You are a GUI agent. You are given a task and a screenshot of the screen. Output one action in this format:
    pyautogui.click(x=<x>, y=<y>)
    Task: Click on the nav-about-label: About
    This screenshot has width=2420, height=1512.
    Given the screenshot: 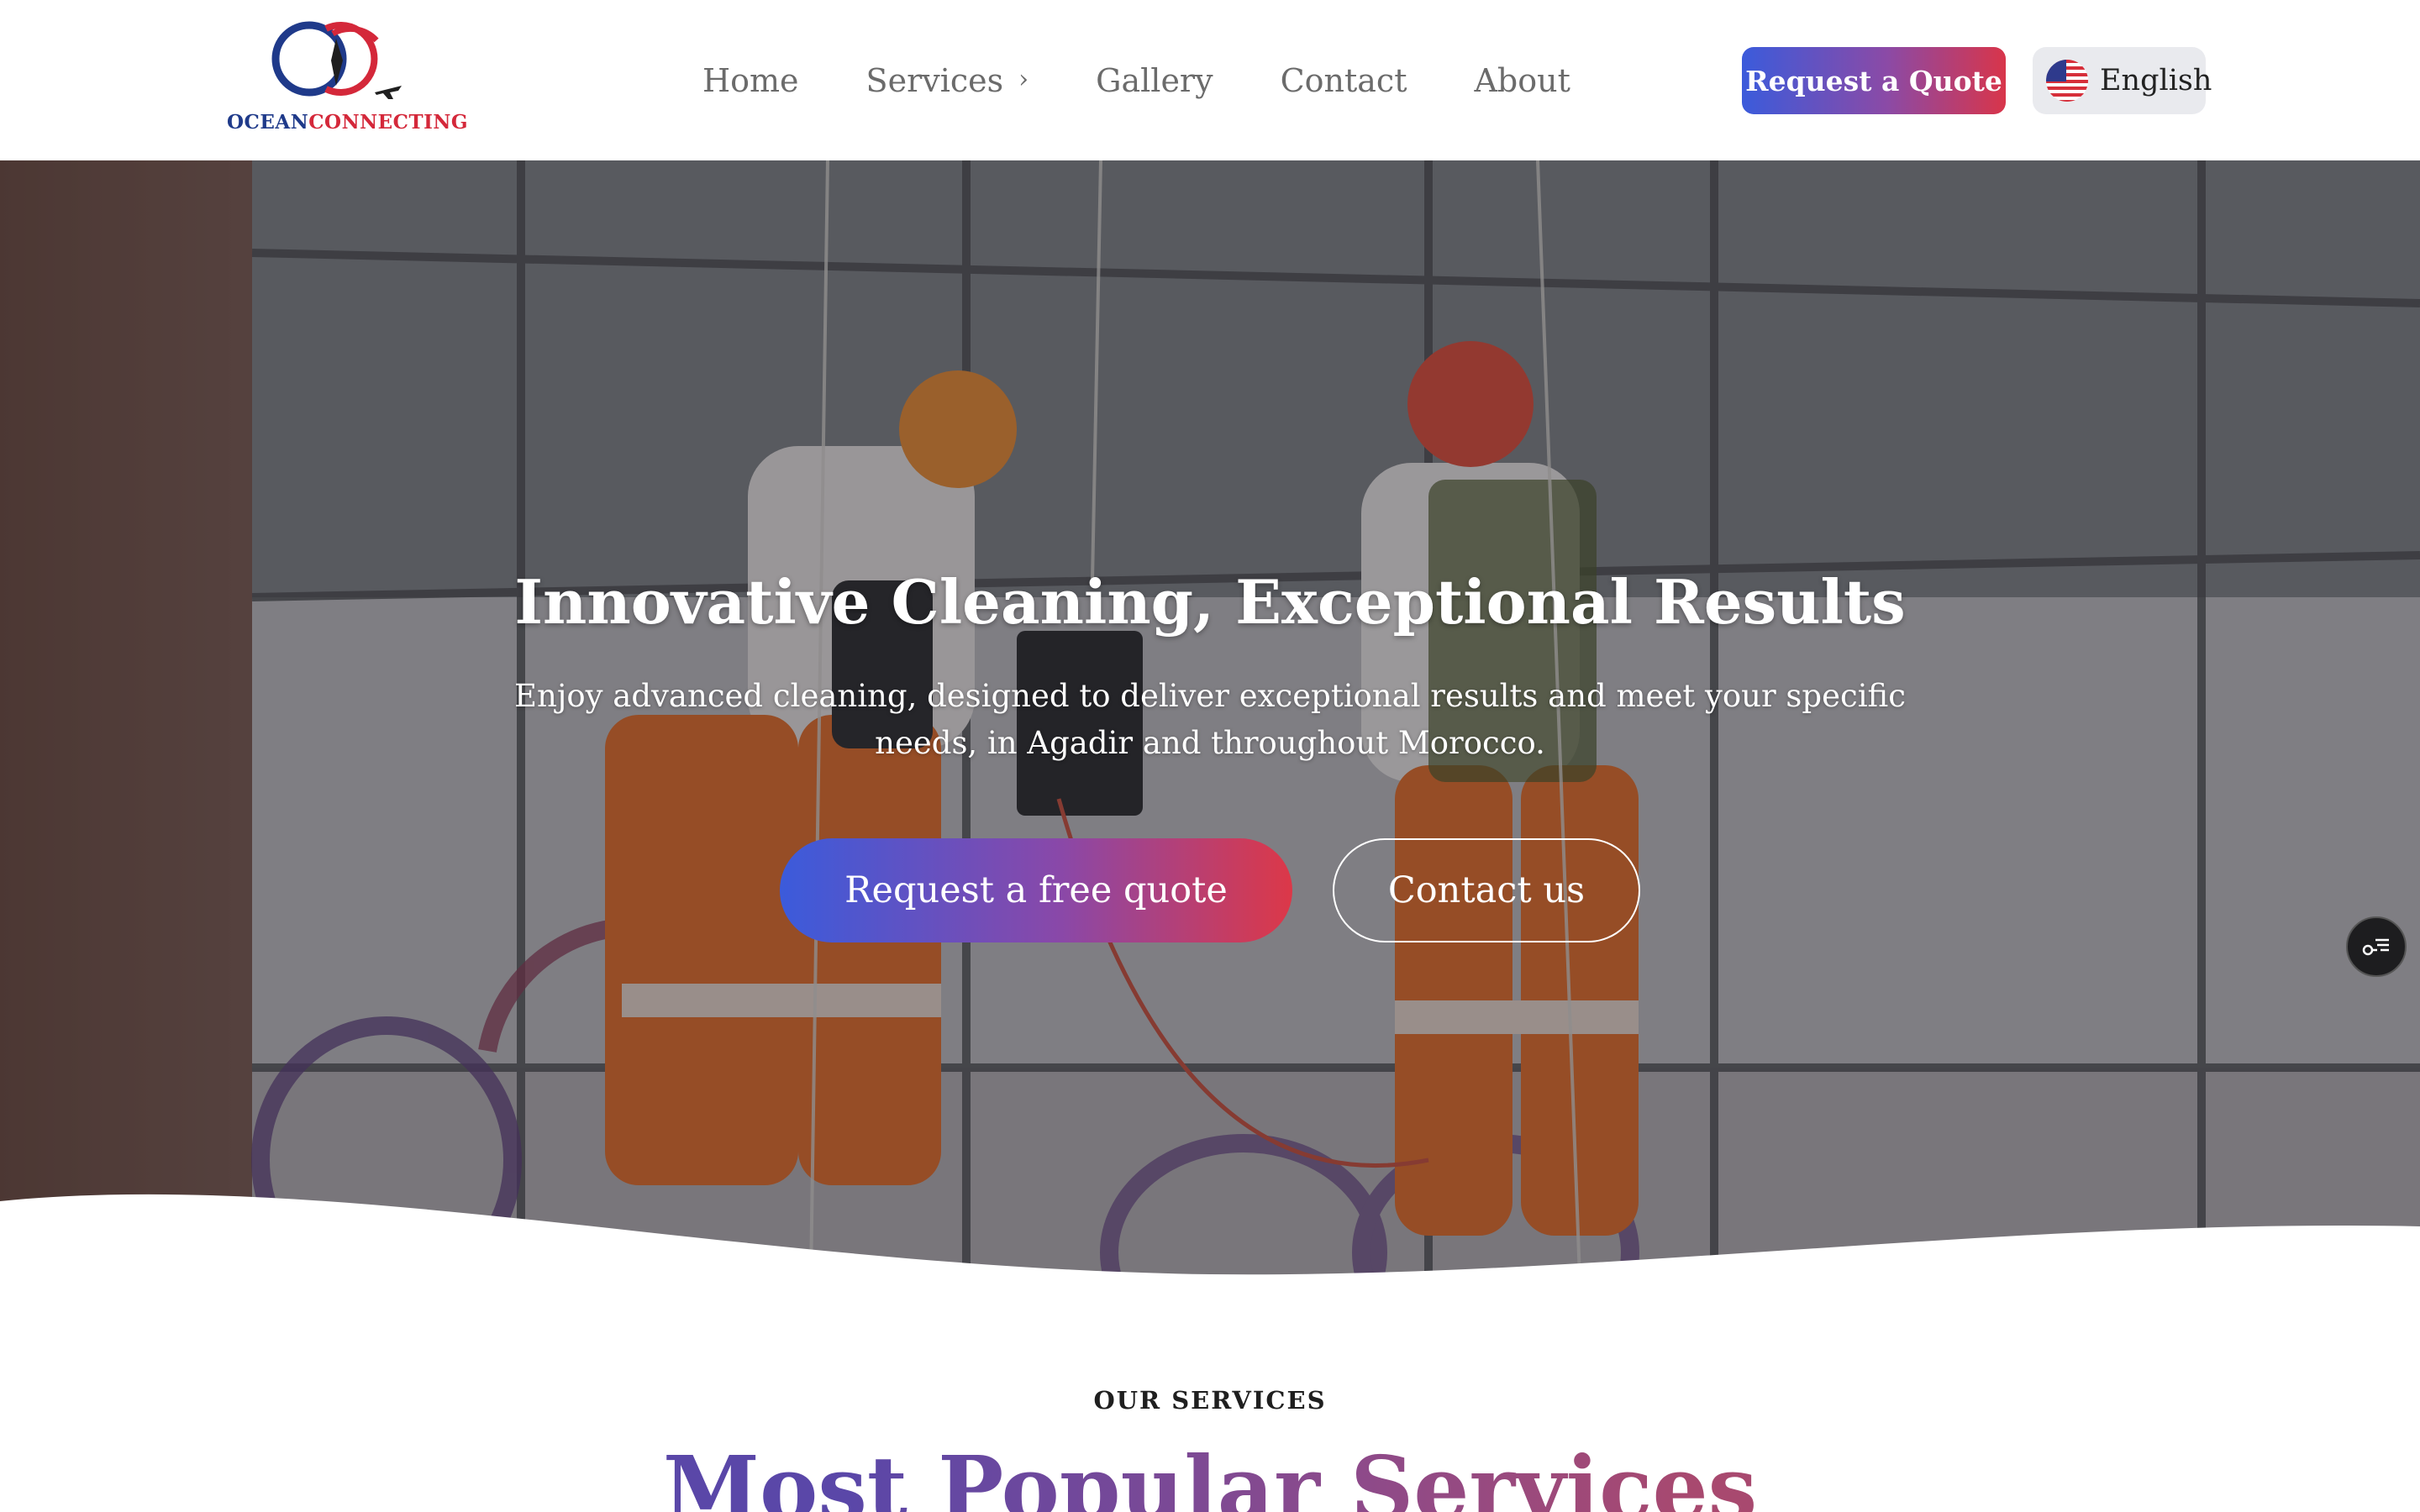 What is the action you would take?
    pyautogui.click(x=1522, y=80)
    